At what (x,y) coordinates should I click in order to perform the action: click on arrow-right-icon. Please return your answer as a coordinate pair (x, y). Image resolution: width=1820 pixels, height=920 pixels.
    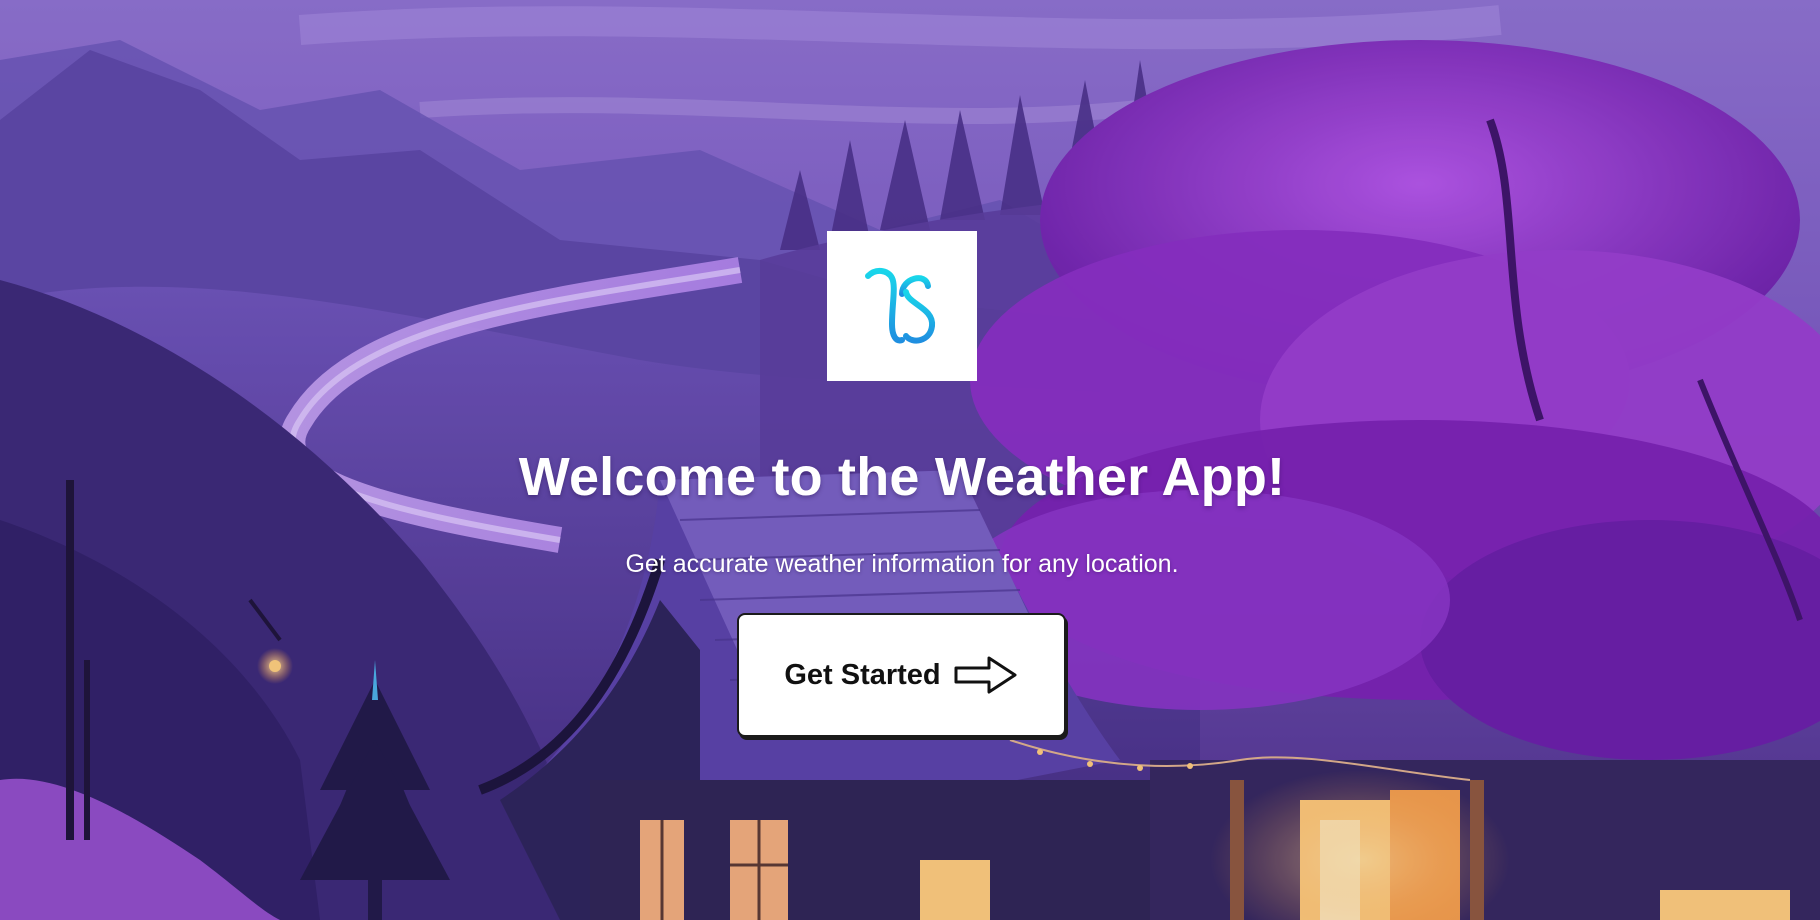
    Looking at the image, I should click on (986, 675).